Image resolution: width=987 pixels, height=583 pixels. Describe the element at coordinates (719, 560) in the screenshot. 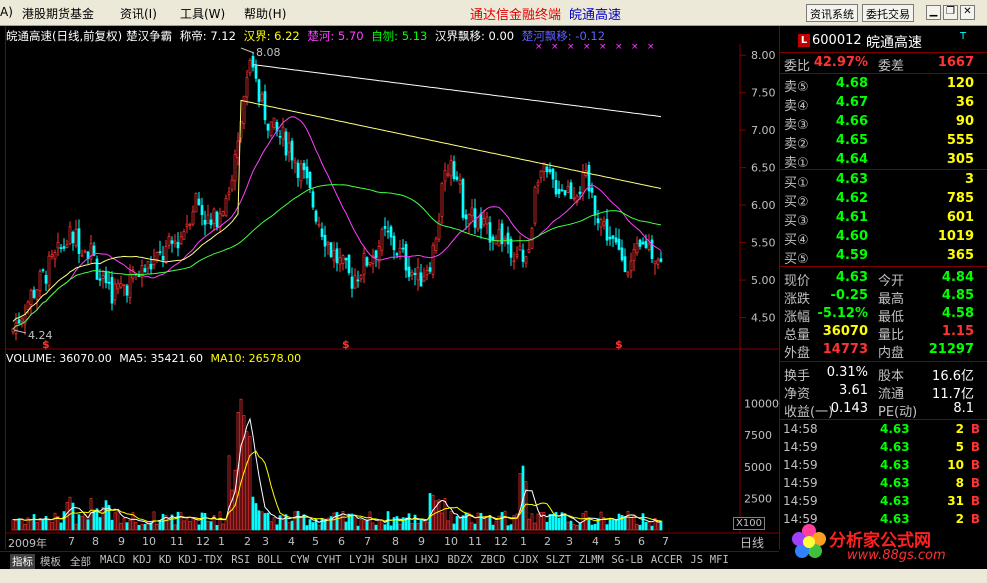

I see `indicator-tab: MFI` at that location.